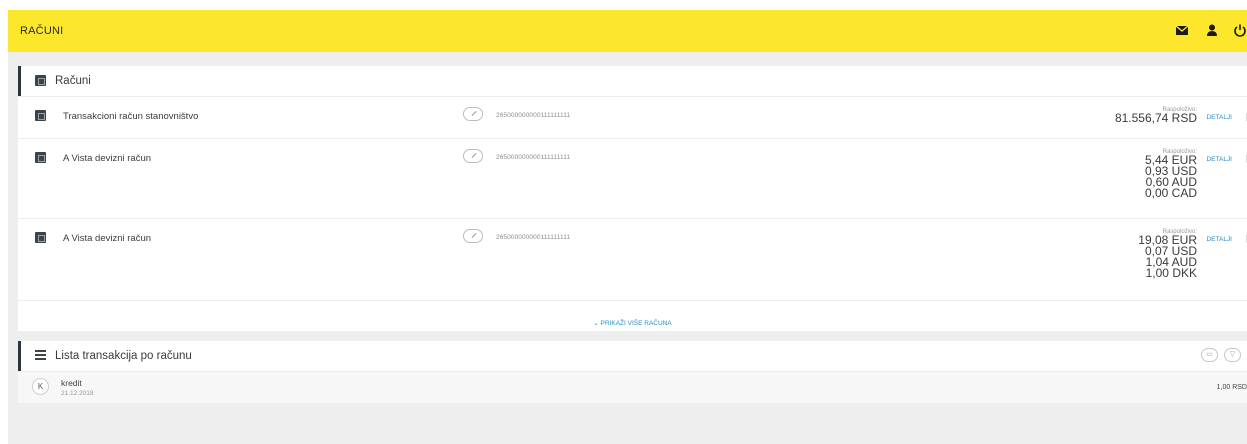  I want to click on page-title: RAČUNI, so click(42, 31).